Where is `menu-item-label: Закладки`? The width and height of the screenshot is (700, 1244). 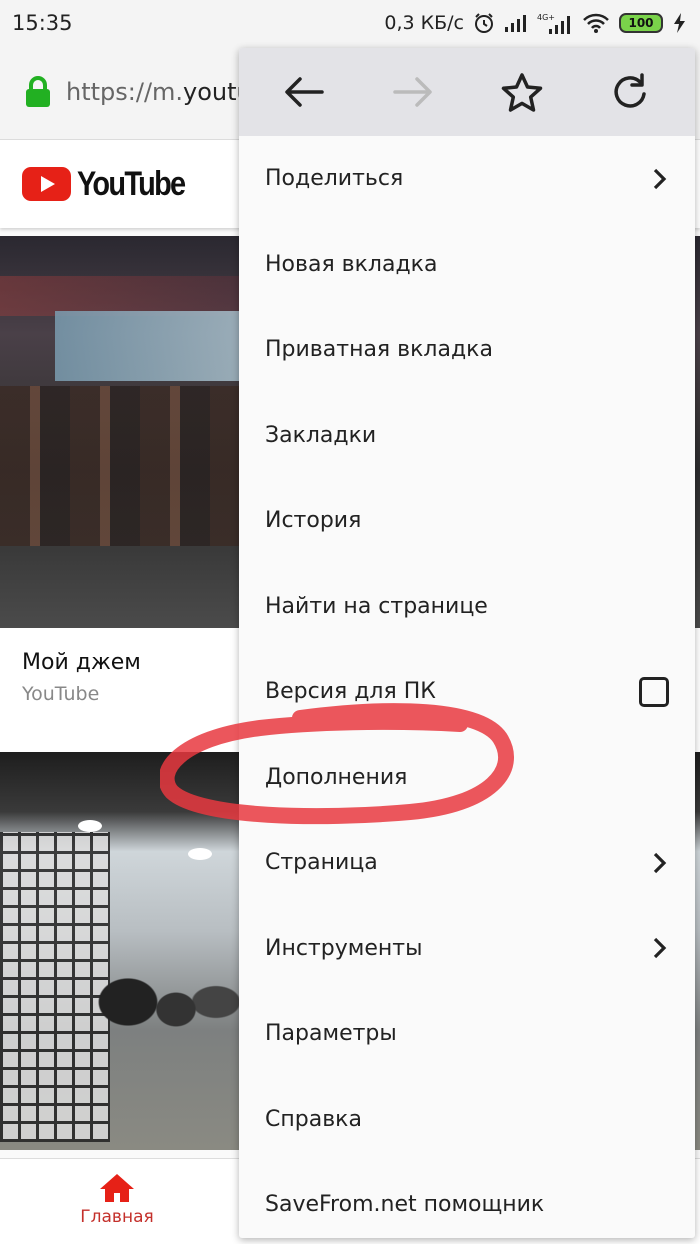
menu-item-label: Закладки is located at coordinates (321, 435).